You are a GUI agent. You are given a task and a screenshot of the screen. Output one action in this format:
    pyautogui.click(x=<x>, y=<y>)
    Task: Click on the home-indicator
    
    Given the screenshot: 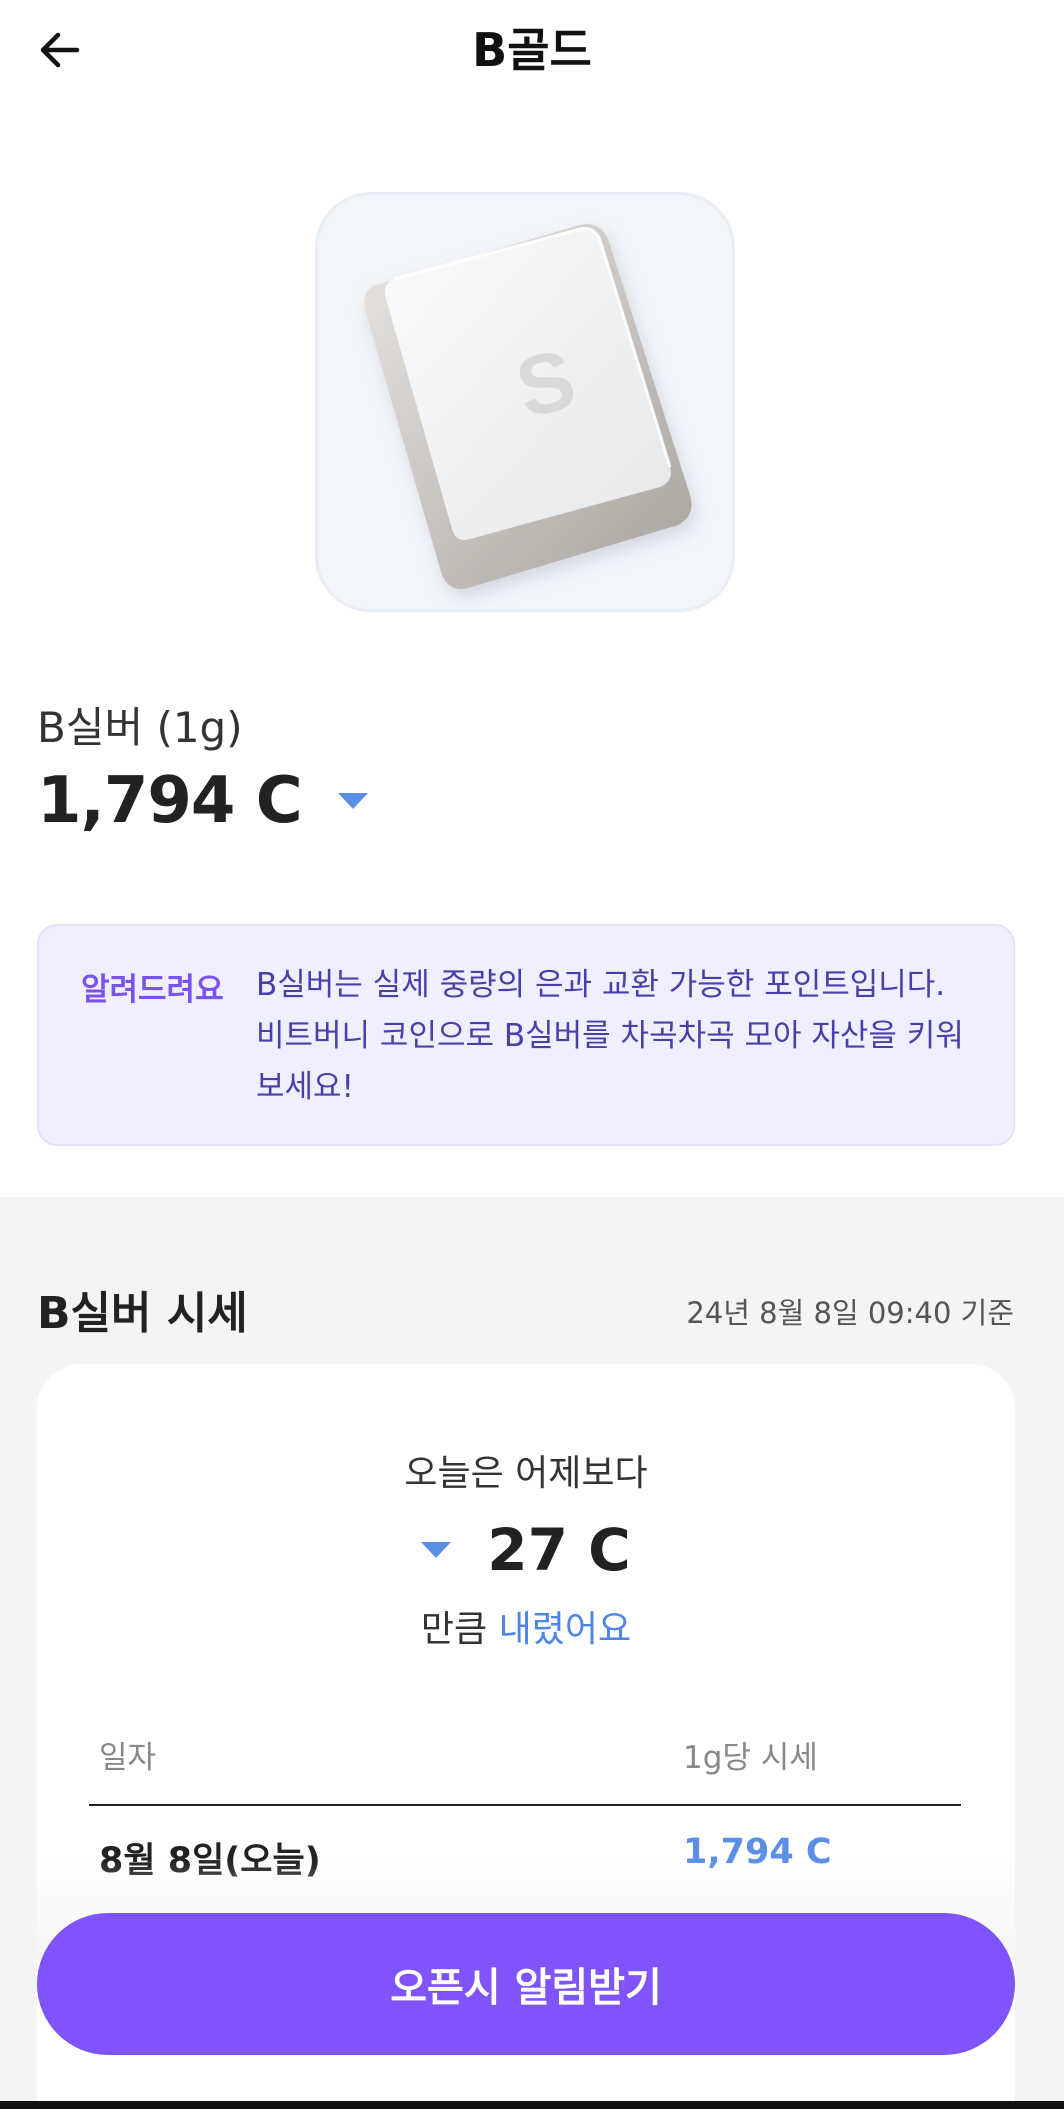 What is the action you would take?
    pyautogui.click(x=532, y=2105)
    